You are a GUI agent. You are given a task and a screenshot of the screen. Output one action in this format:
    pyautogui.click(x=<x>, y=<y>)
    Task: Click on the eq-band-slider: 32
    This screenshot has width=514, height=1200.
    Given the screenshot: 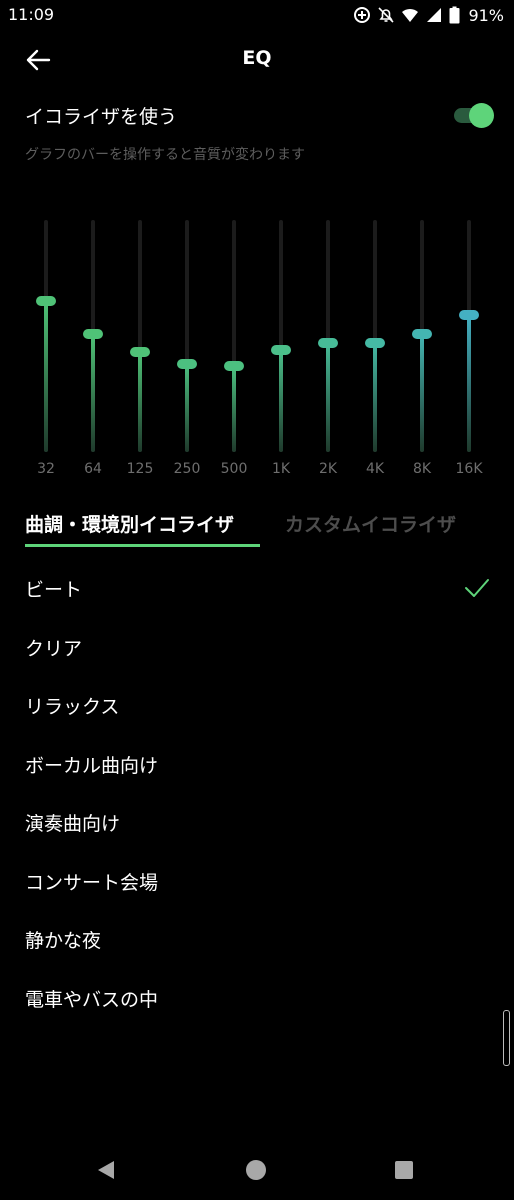 What is the action you would take?
    pyautogui.click(x=46, y=342)
    